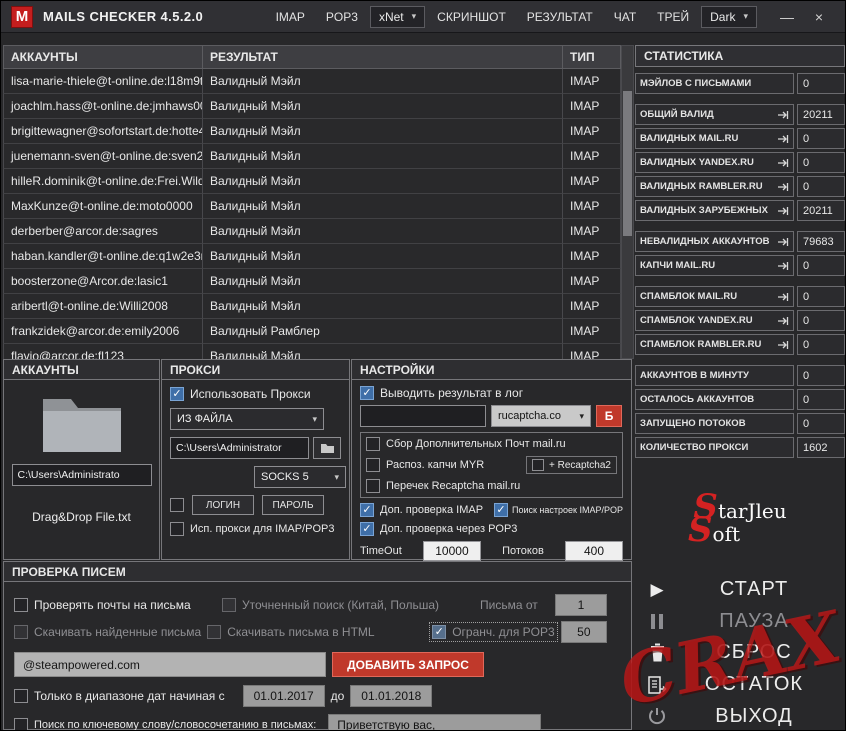 The image size is (846, 731). What do you see at coordinates (300, 477) in the screenshot?
I see `proxy-type-combobox: SOCKS 5 ▾` at bounding box center [300, 477].